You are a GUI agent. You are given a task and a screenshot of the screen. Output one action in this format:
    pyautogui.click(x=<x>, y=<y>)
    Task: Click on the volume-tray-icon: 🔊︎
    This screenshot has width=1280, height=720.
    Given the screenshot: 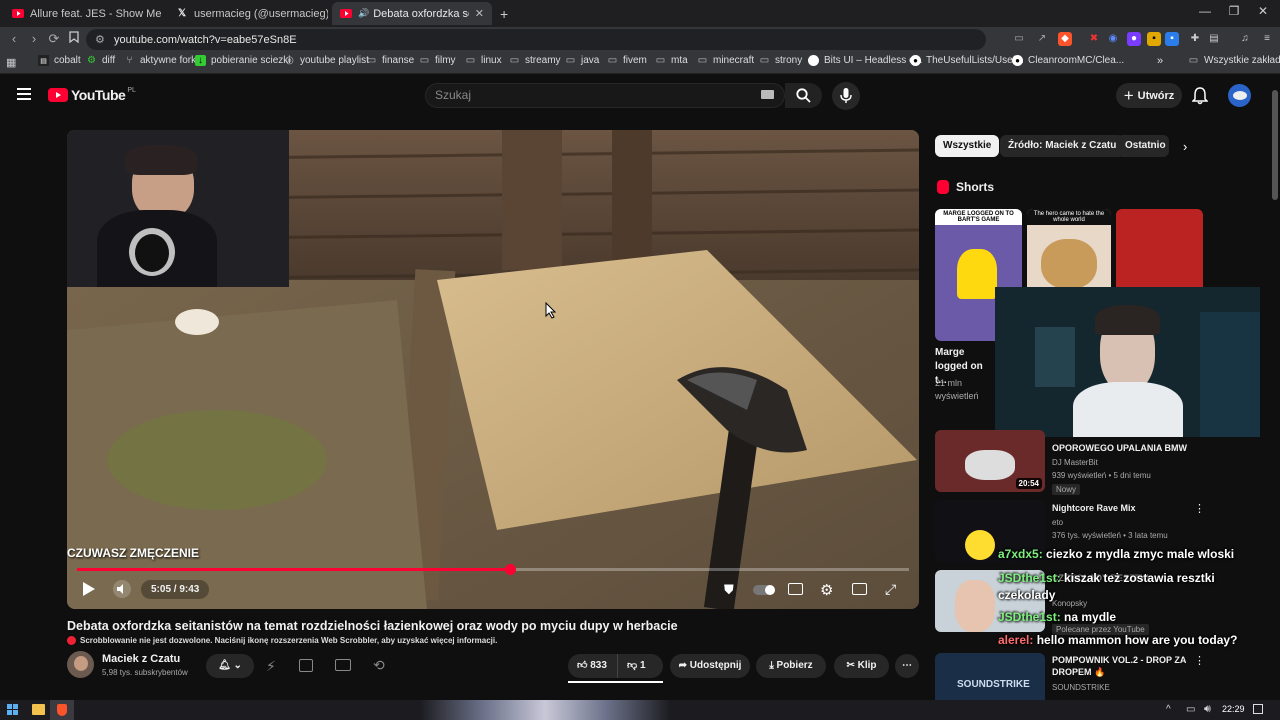 What is the action you would take?
    pyautogui.click(x=1207, y=709)
    